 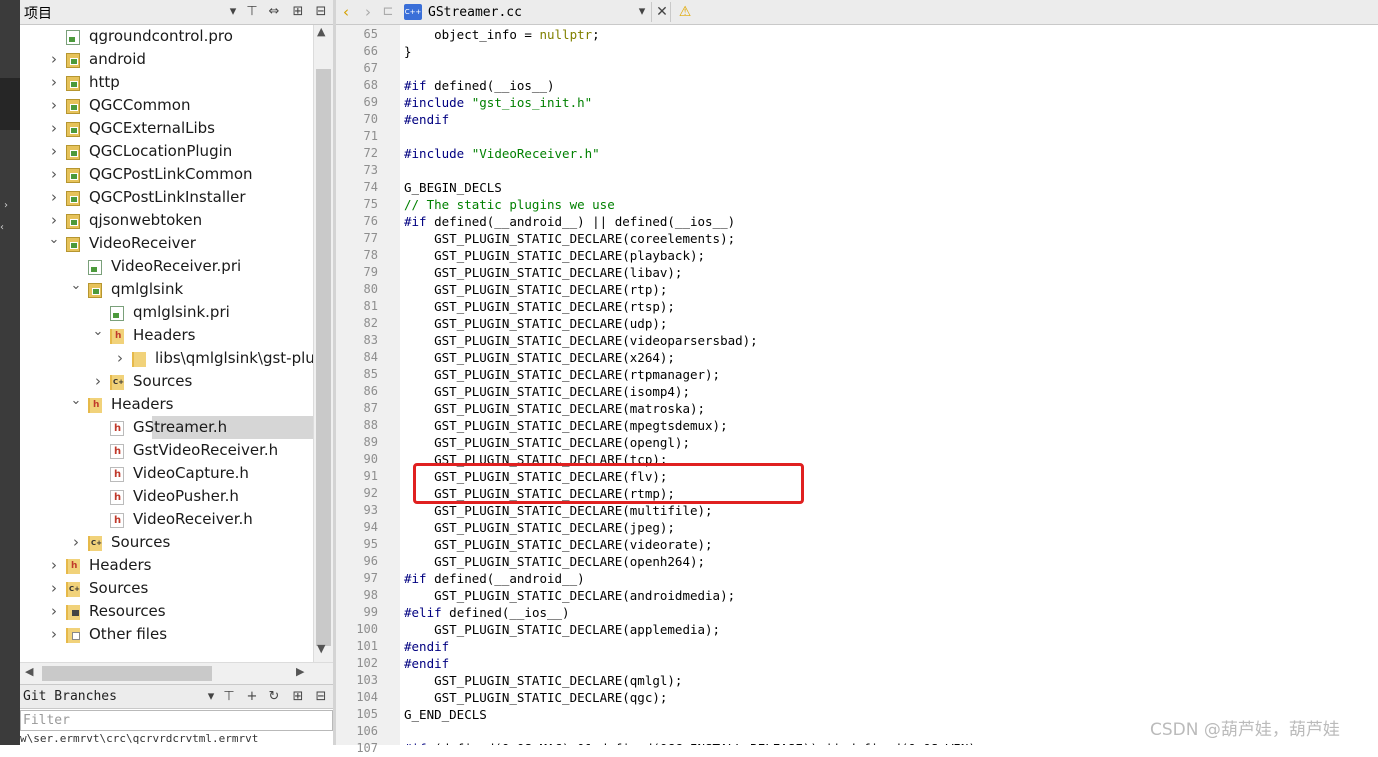 I want to click on tree-horizontal-scrollbar: ◀ ▶, so click(x=176, y=673).